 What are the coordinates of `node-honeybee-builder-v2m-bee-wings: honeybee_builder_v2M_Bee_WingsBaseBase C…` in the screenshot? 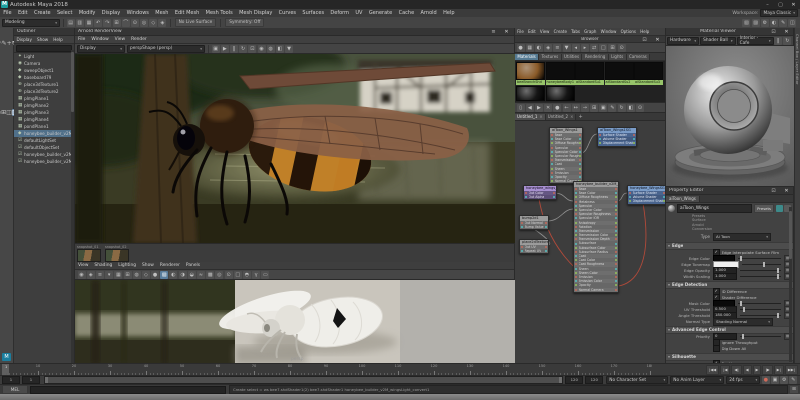 It's located at (596, 237).